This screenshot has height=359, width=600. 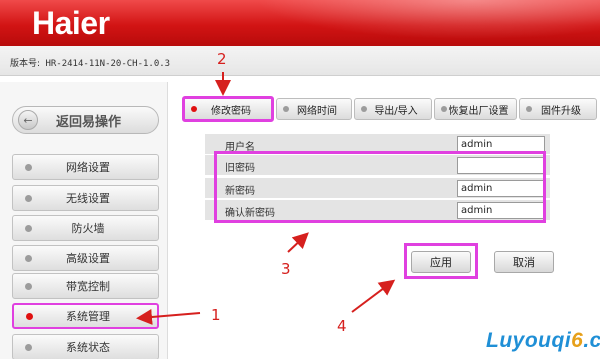 I want to click on sidebar-item-label: 高级设置, so click(x=88, y=258).